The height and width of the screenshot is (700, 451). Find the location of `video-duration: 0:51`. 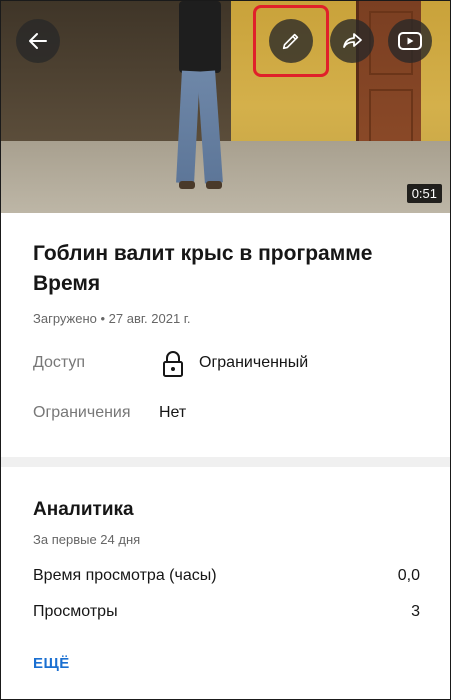

video-duration: 0:51 is located at coordinates (424, 193).